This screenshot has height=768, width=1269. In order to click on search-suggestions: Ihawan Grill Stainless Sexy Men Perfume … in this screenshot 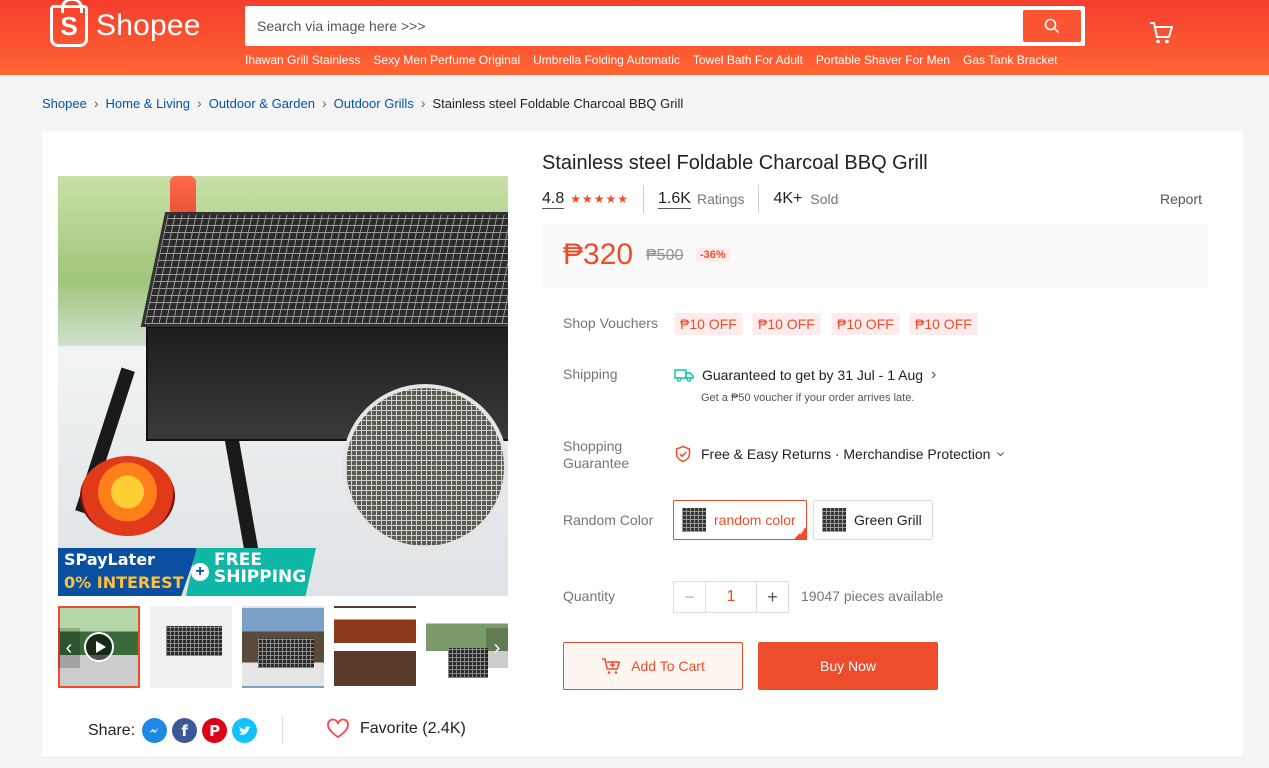, I will do `click(651, 60)`.